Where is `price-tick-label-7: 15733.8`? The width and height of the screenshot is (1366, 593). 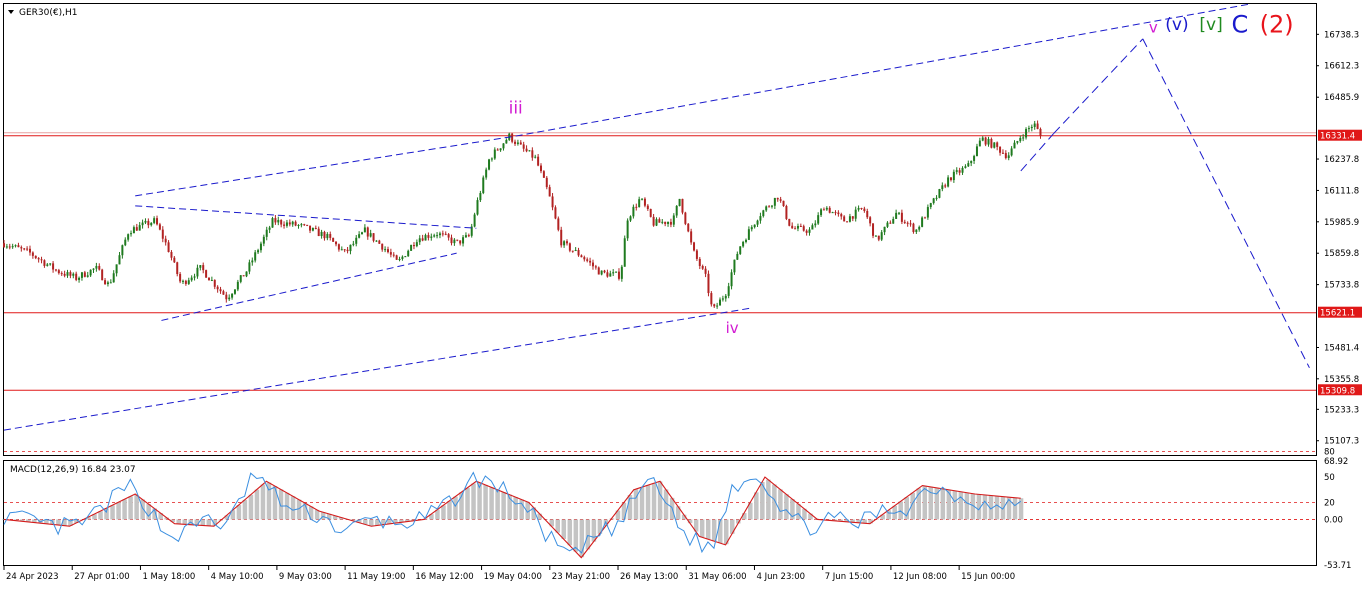 price-tick-label-7: 15733.8 is located at coordinates (1341, 286).